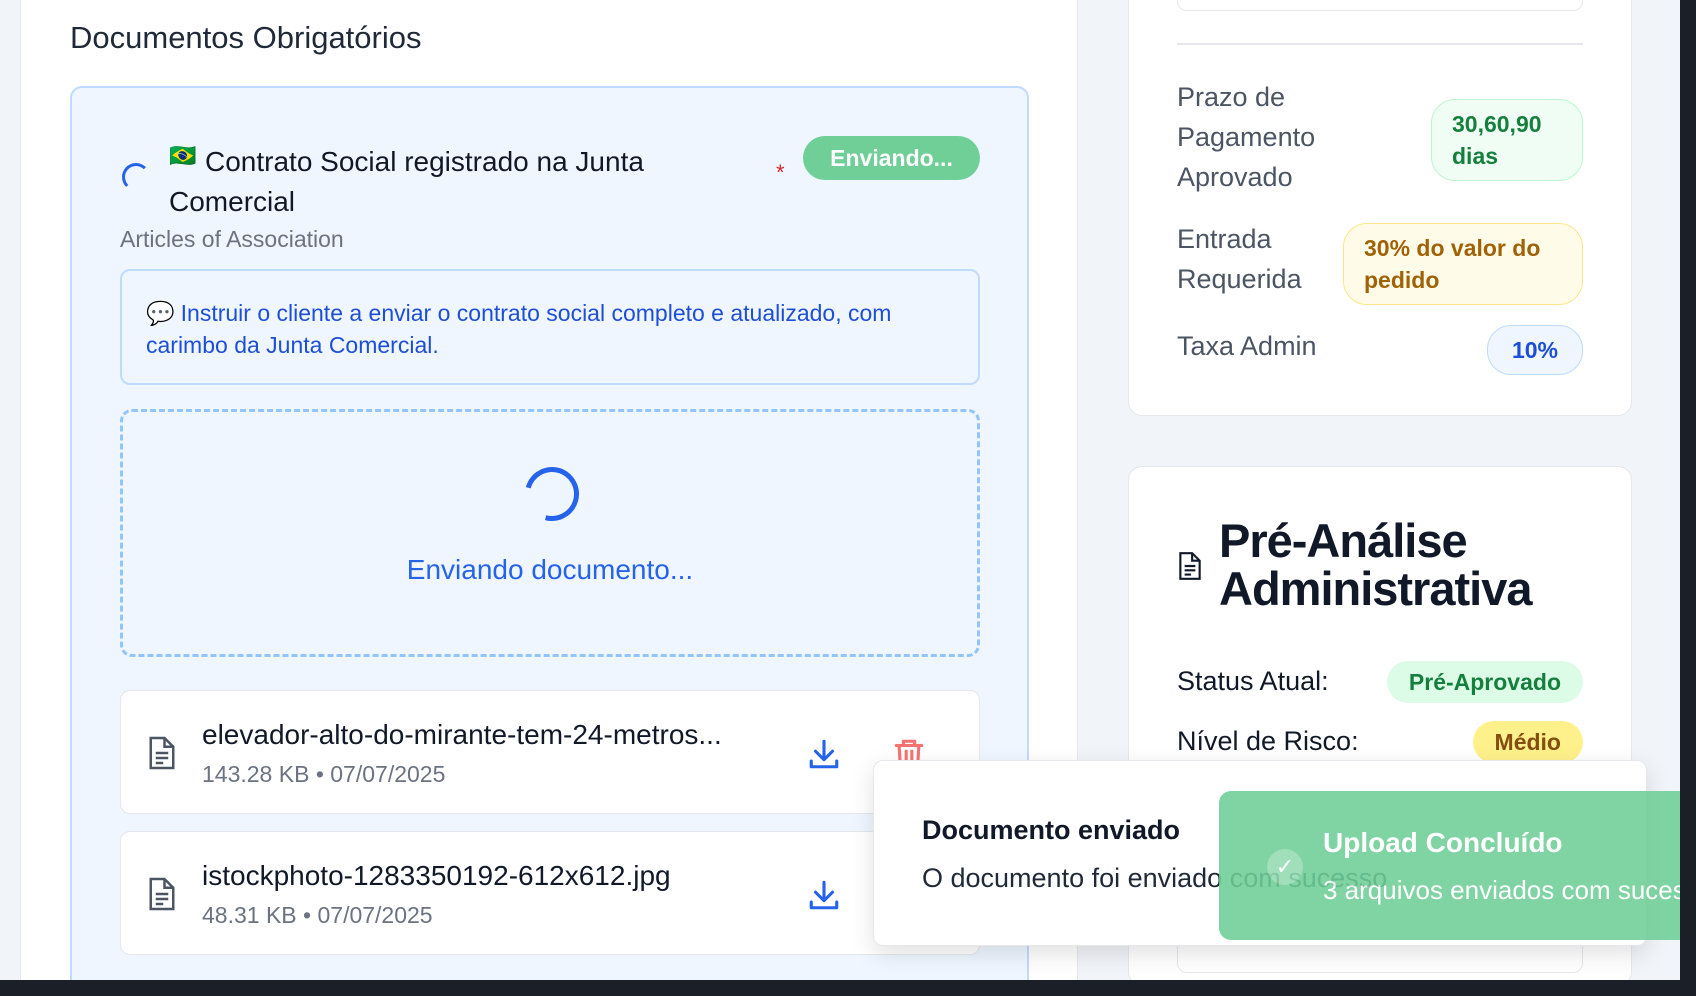 This screenshot has height=996, width=1696. What do you see at coordinates (1190, 566) in the screenshot?
I see `document-icon` at bounding box center [1190, 566].